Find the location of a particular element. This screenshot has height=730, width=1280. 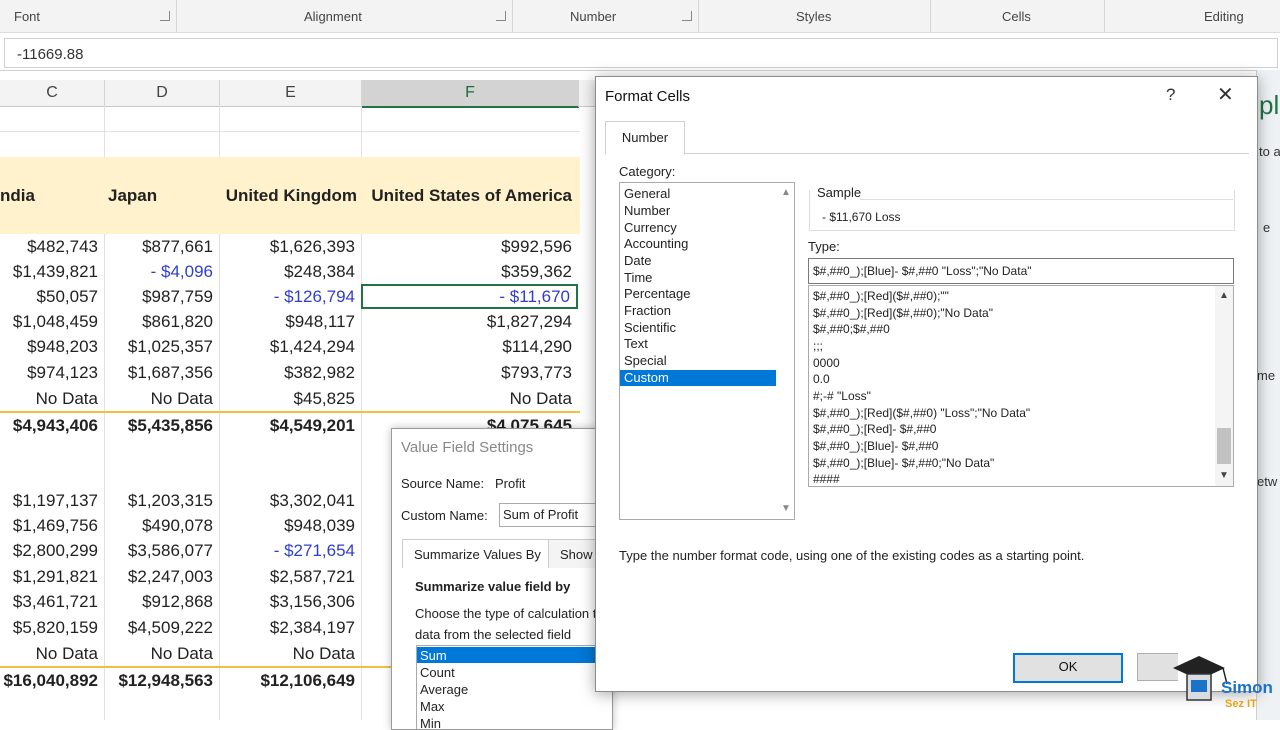

cell: $5,820,159 is located at coordinates (52, 627).